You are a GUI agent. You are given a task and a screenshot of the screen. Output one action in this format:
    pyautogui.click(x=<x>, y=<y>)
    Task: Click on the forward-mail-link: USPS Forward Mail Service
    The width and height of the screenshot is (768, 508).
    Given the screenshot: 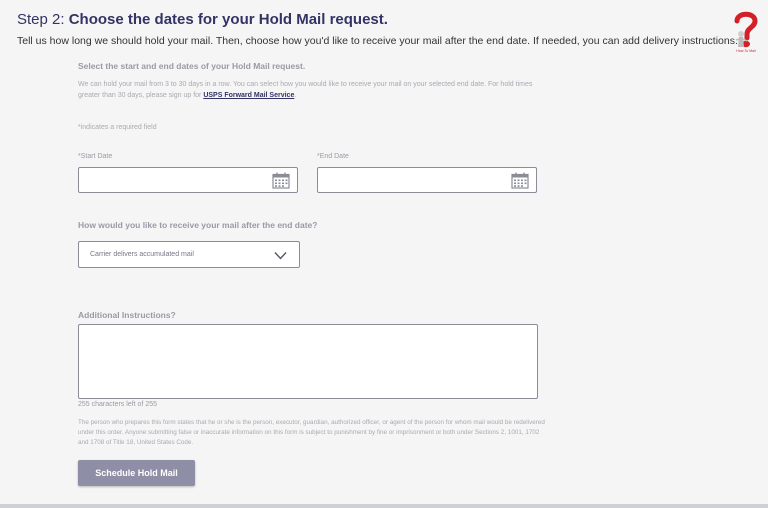 What is the action you would take?
    pyautogui.click(x=248, y=95)
    